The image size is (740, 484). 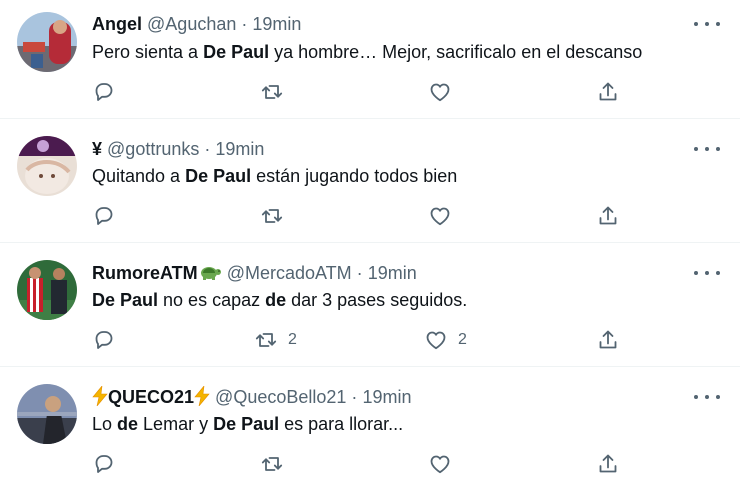 I want to click on tweet-header: ¥ @gottrunks · 19min, so click(x=178, y=149).